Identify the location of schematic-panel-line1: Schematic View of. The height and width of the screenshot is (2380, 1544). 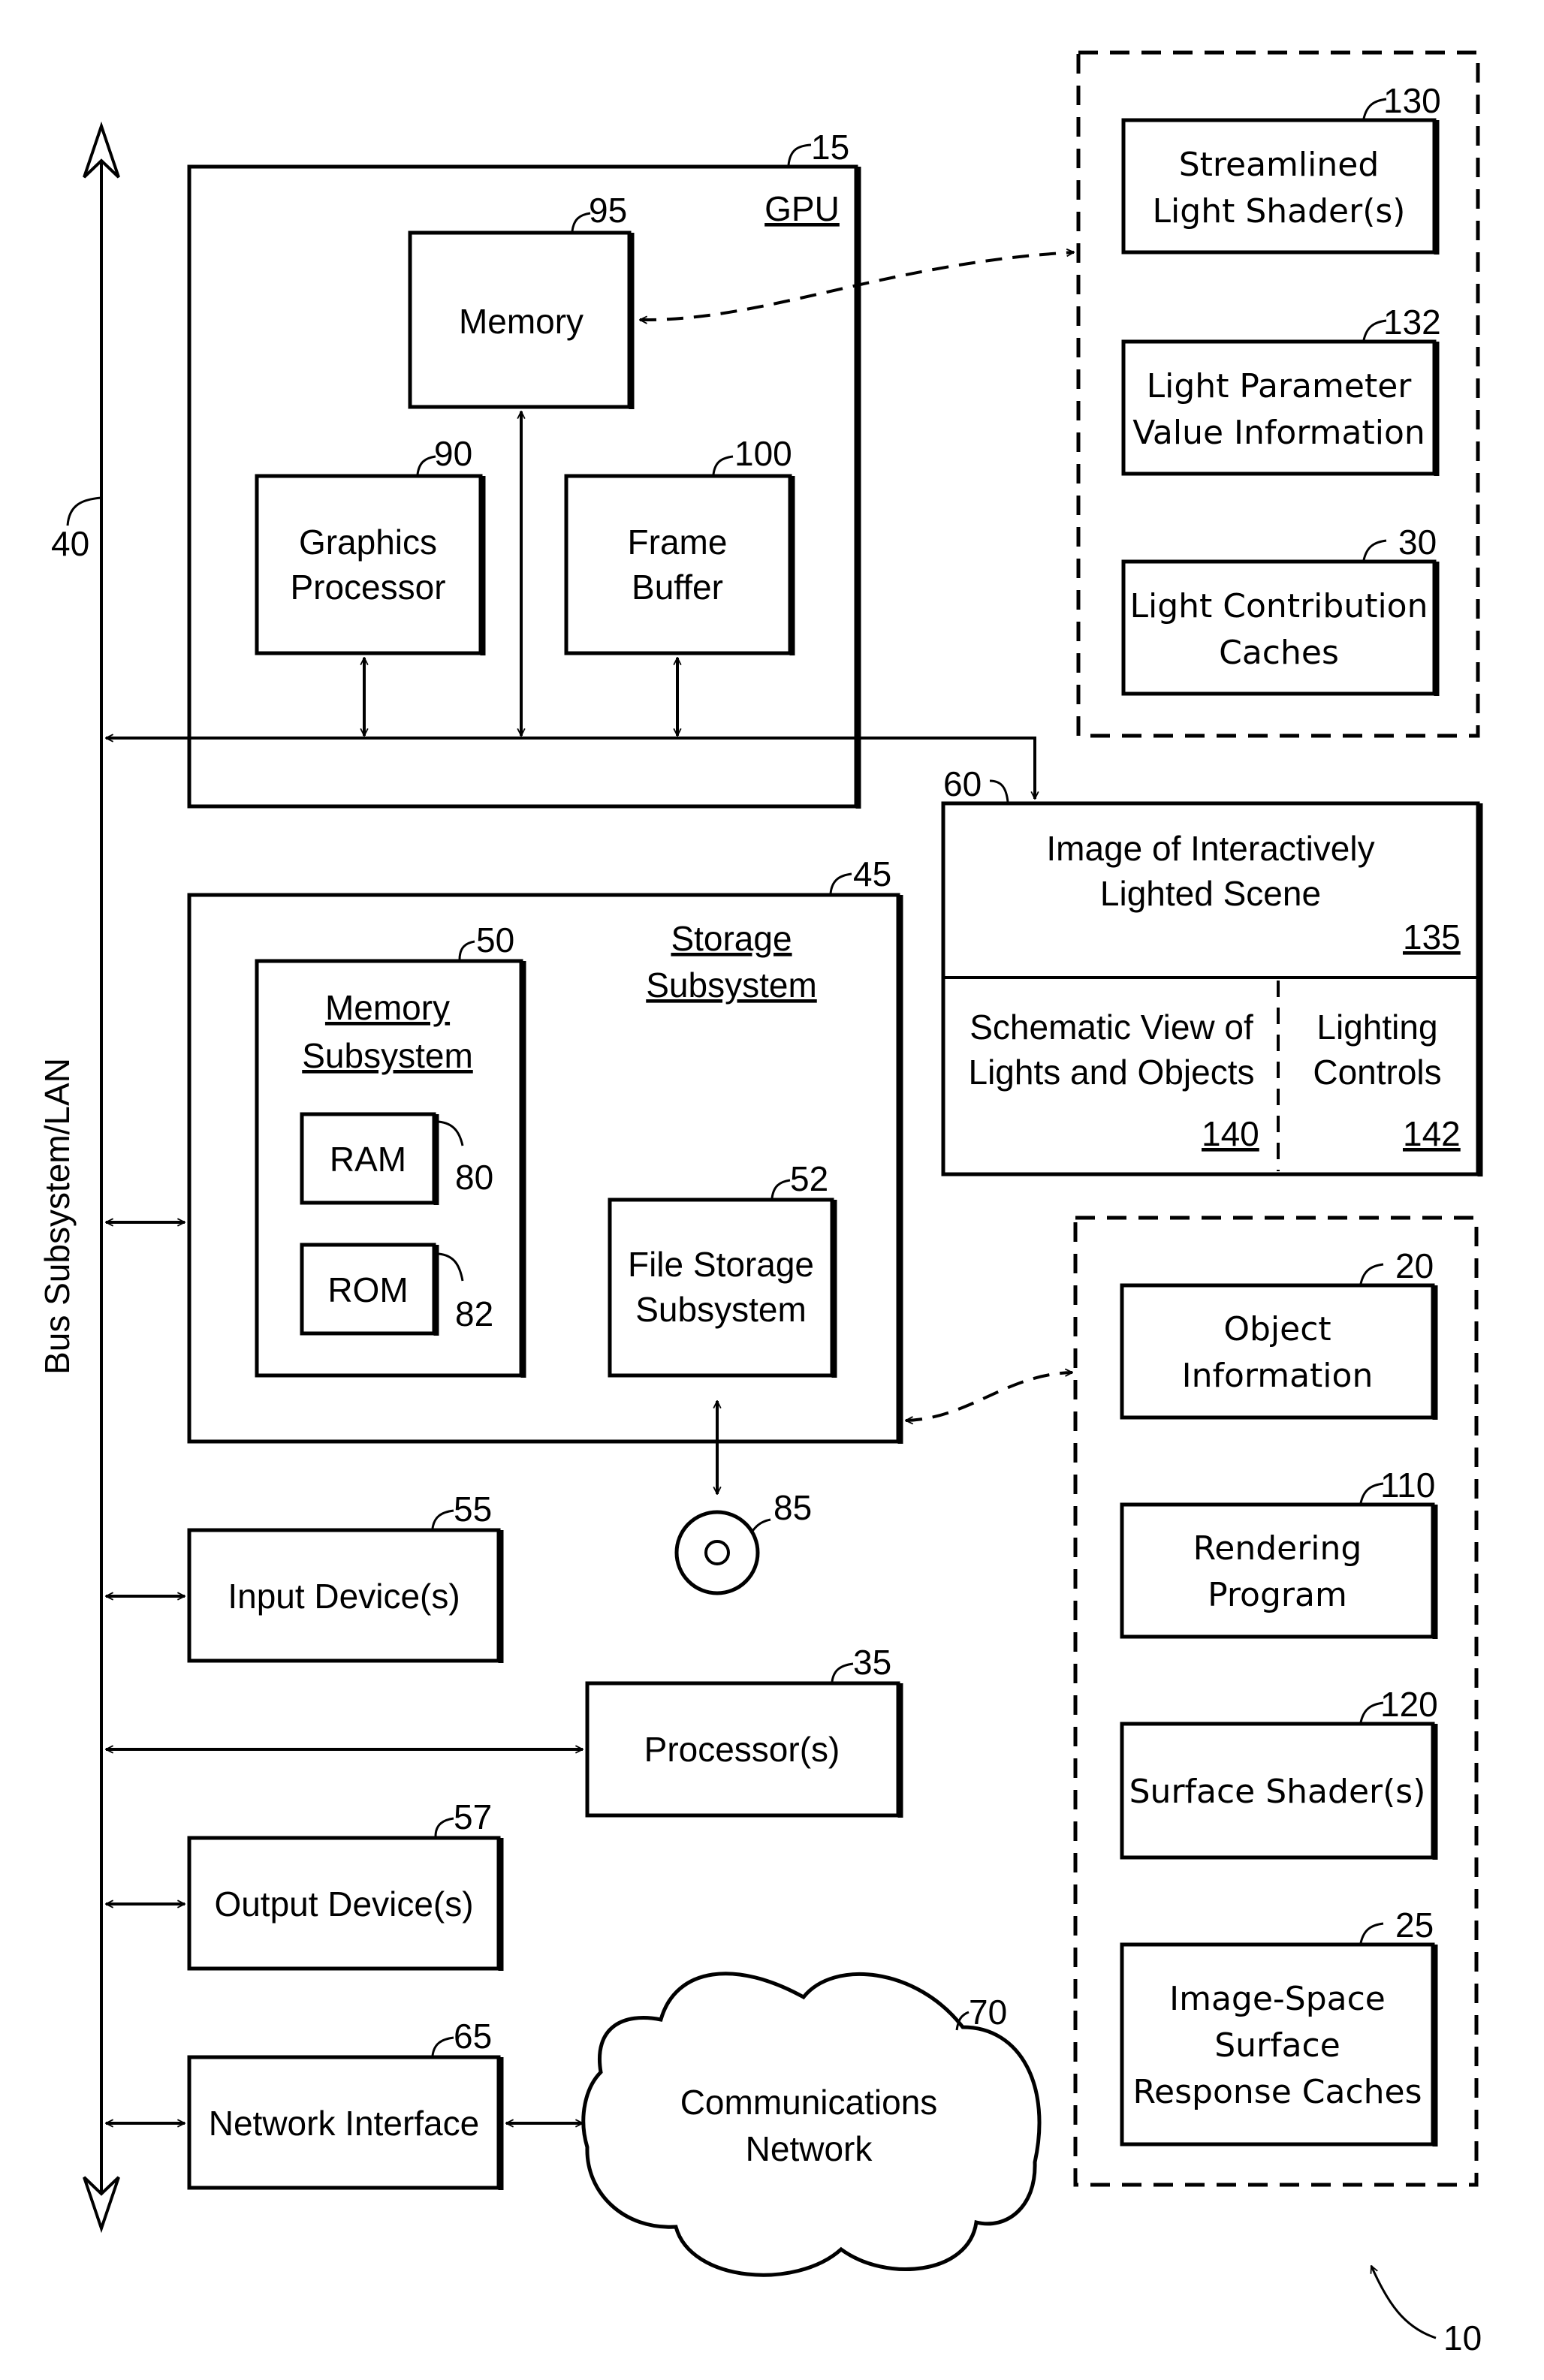
(1111, 1027).